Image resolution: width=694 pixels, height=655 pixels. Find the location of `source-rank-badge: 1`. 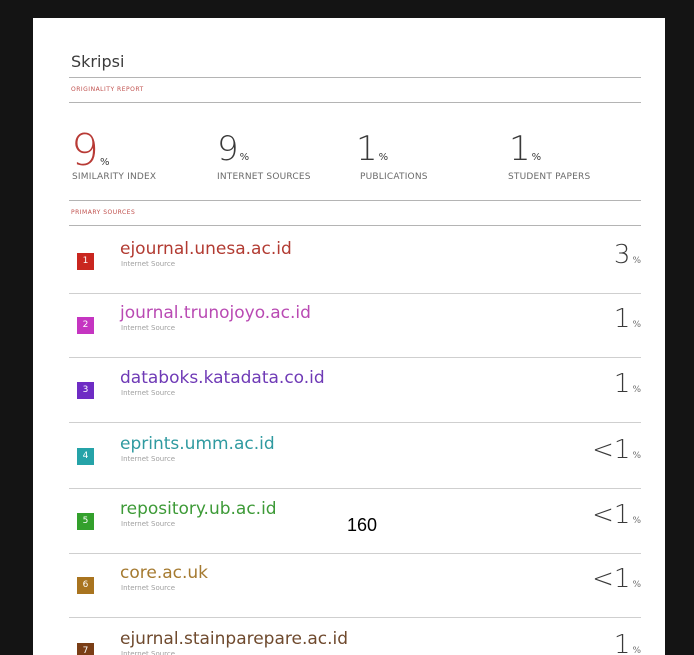

source-rank-badge: 1 is located at coordinates (85, 261).